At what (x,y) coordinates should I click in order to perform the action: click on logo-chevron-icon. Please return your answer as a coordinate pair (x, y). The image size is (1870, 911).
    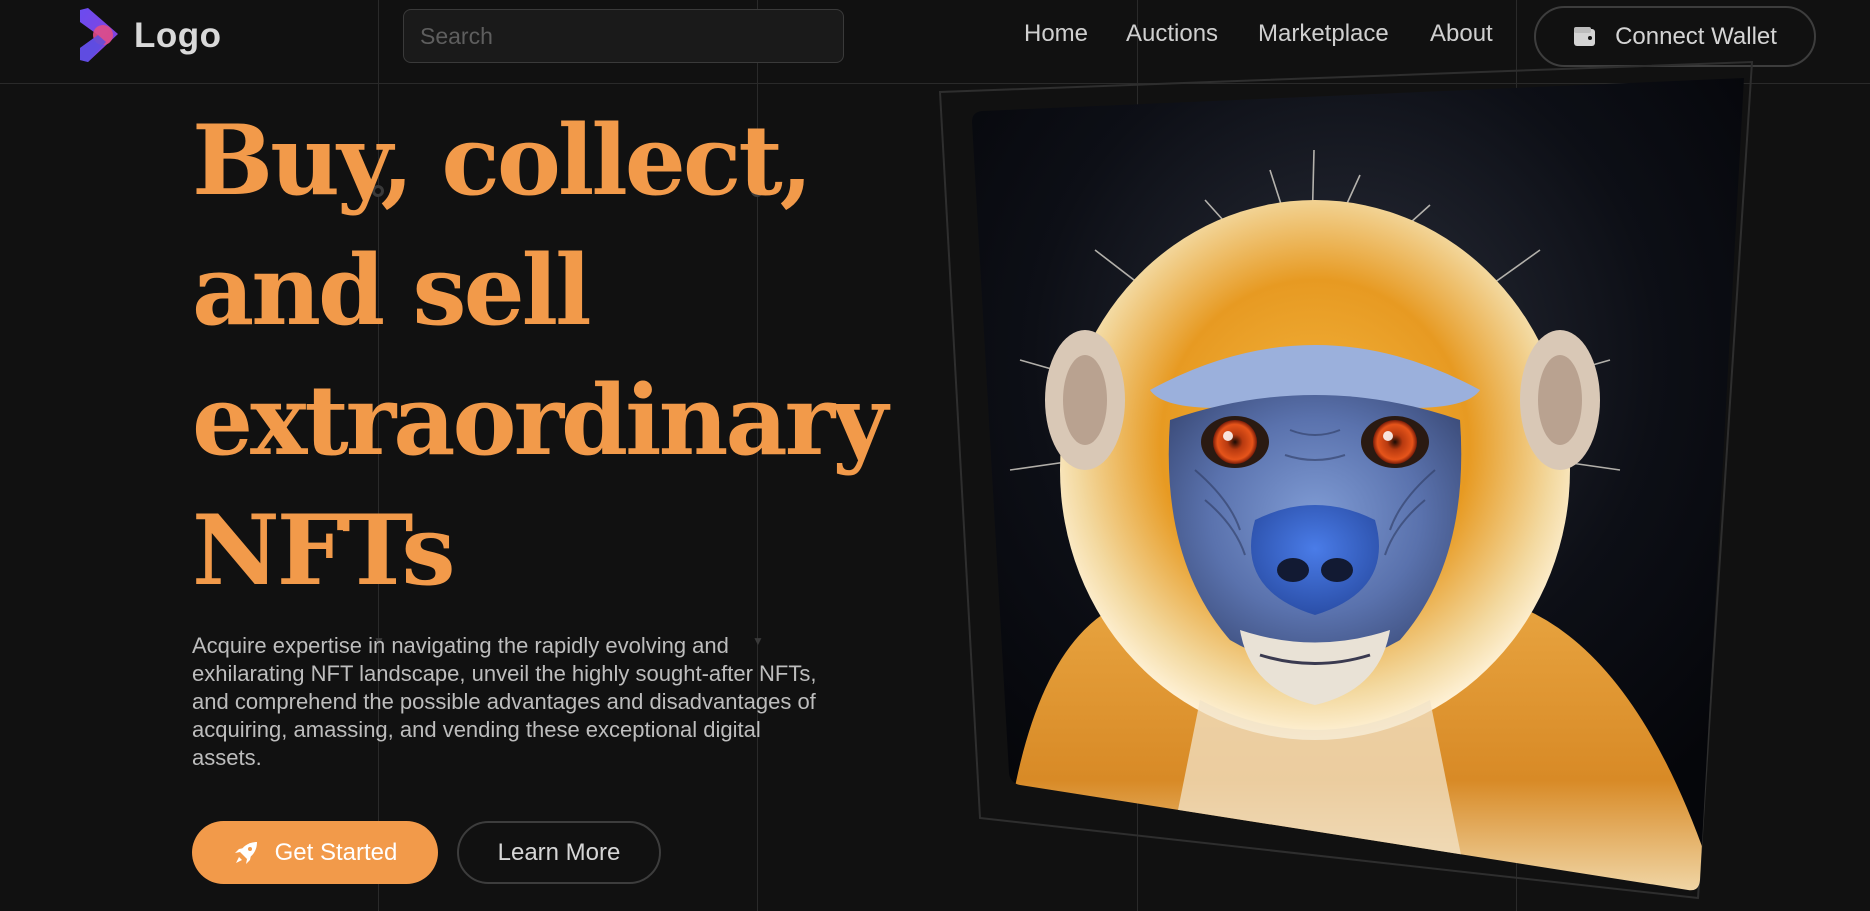
    Looking at the image, I should click on (99, 35).